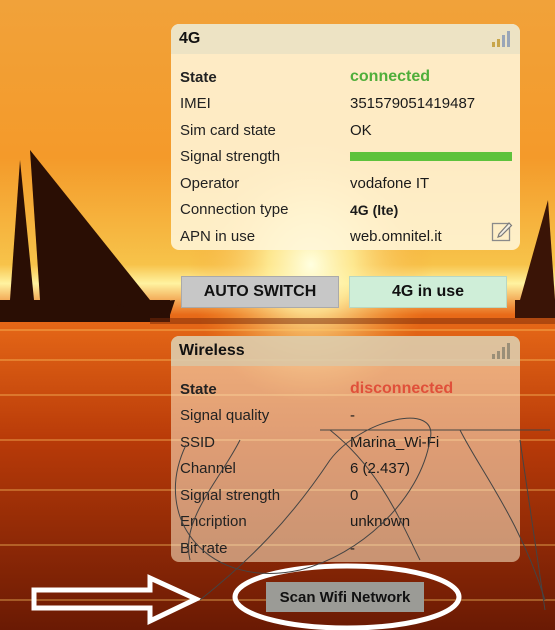 The image size is (555, 630). Describe the element at coordinates (346, 442) in the screenshot. I see `row-ssid: SSID Marina_Wi-Fi` at that location.